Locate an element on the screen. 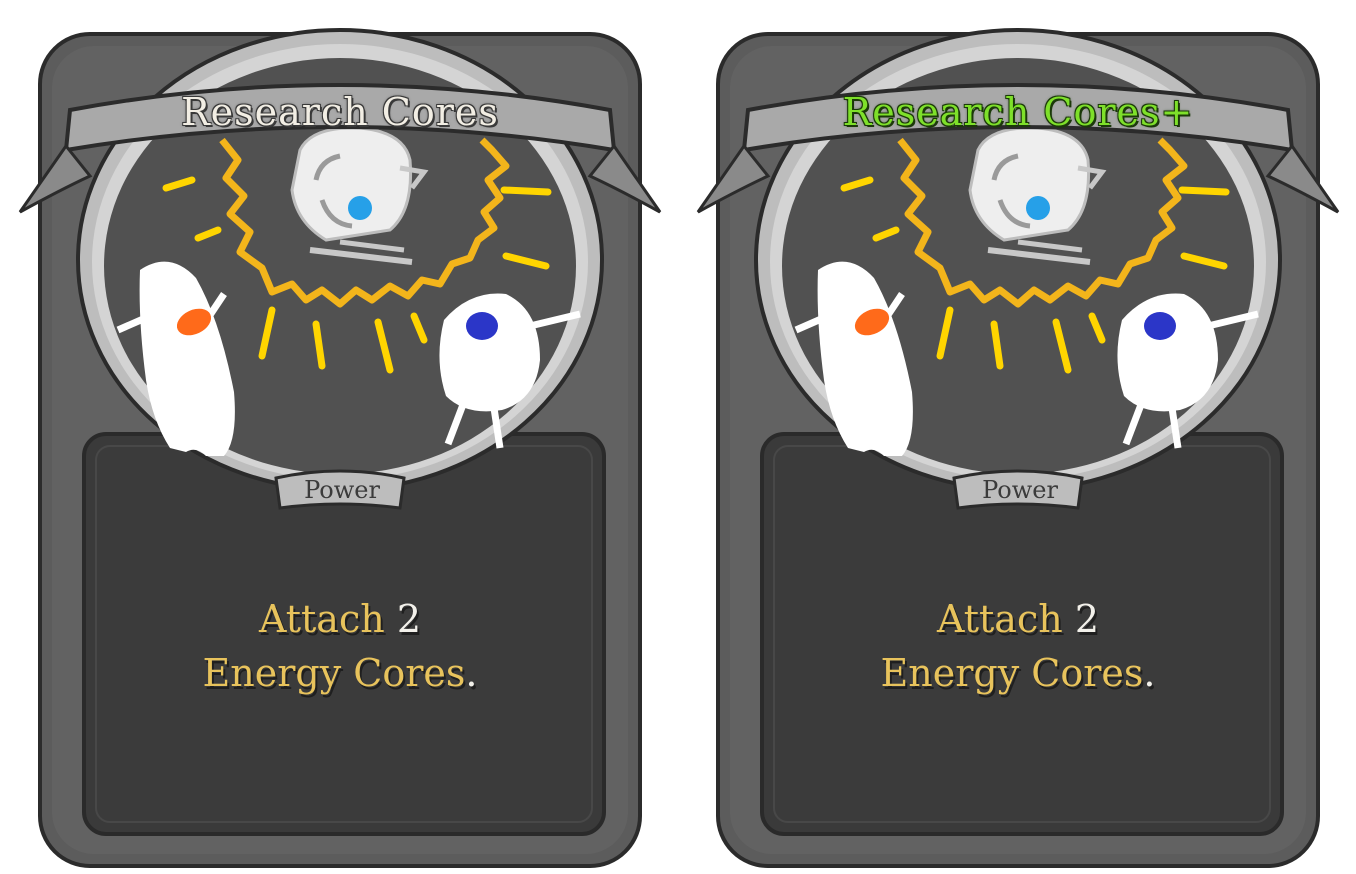 This screenshot has width=1356, height=874. card-title: Research Cores+ is located at coordinates (1018, 112).